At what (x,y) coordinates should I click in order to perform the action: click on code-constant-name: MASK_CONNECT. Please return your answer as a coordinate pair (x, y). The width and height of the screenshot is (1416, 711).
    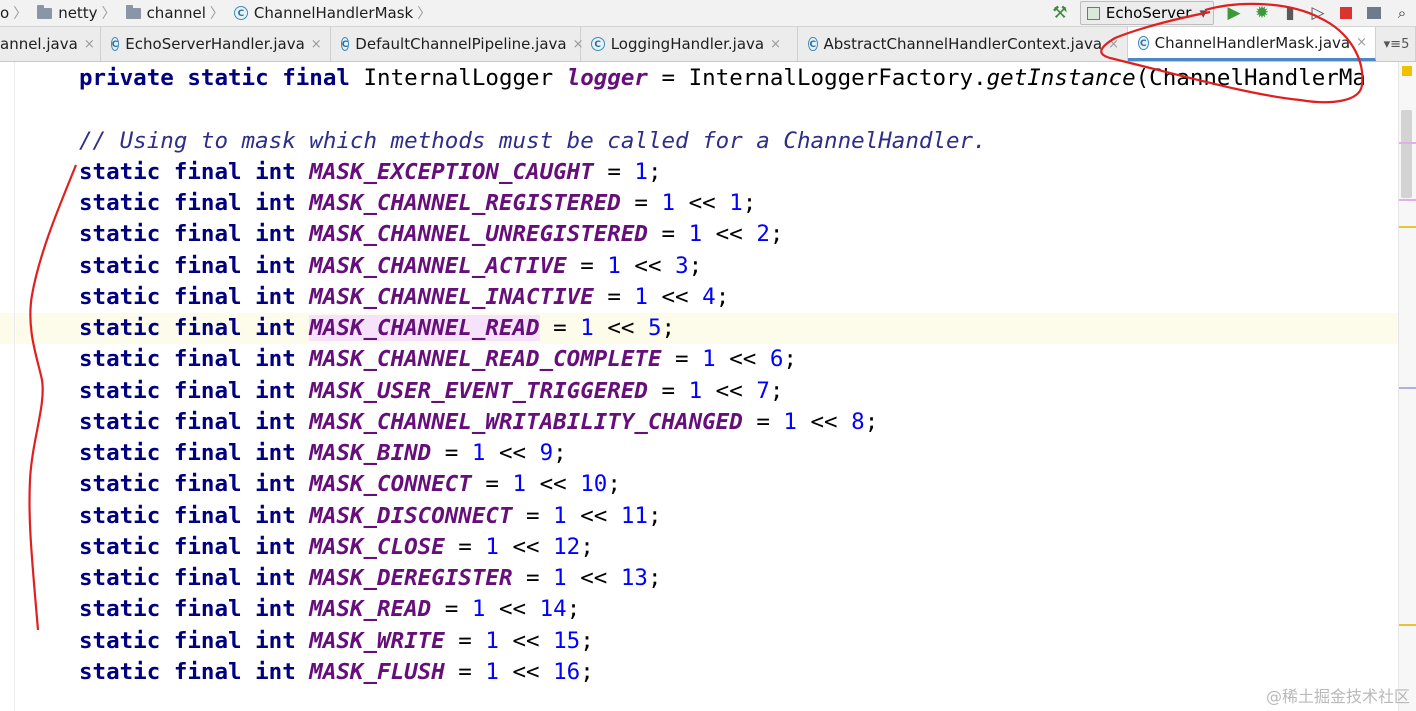
    Looking at the image, I should click on (390, 484).